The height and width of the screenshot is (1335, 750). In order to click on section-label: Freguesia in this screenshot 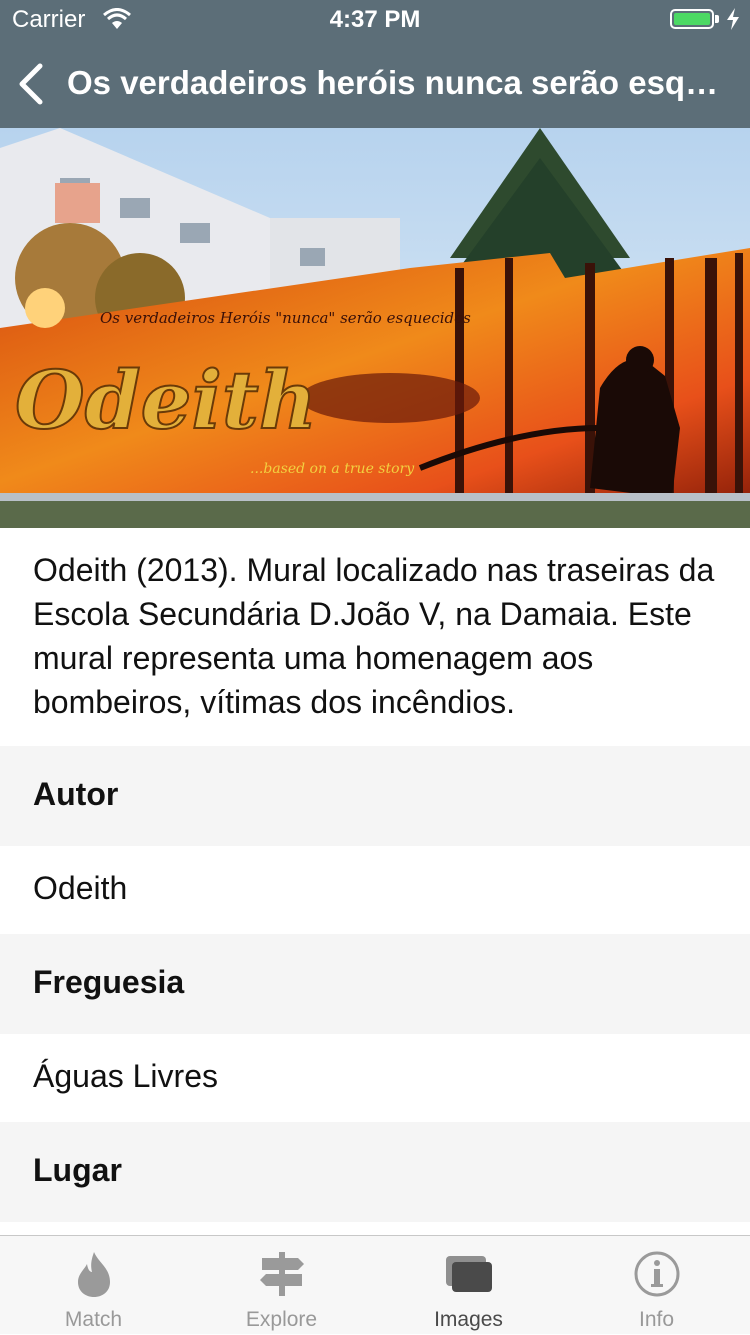, I will do `click(109, 982)`.